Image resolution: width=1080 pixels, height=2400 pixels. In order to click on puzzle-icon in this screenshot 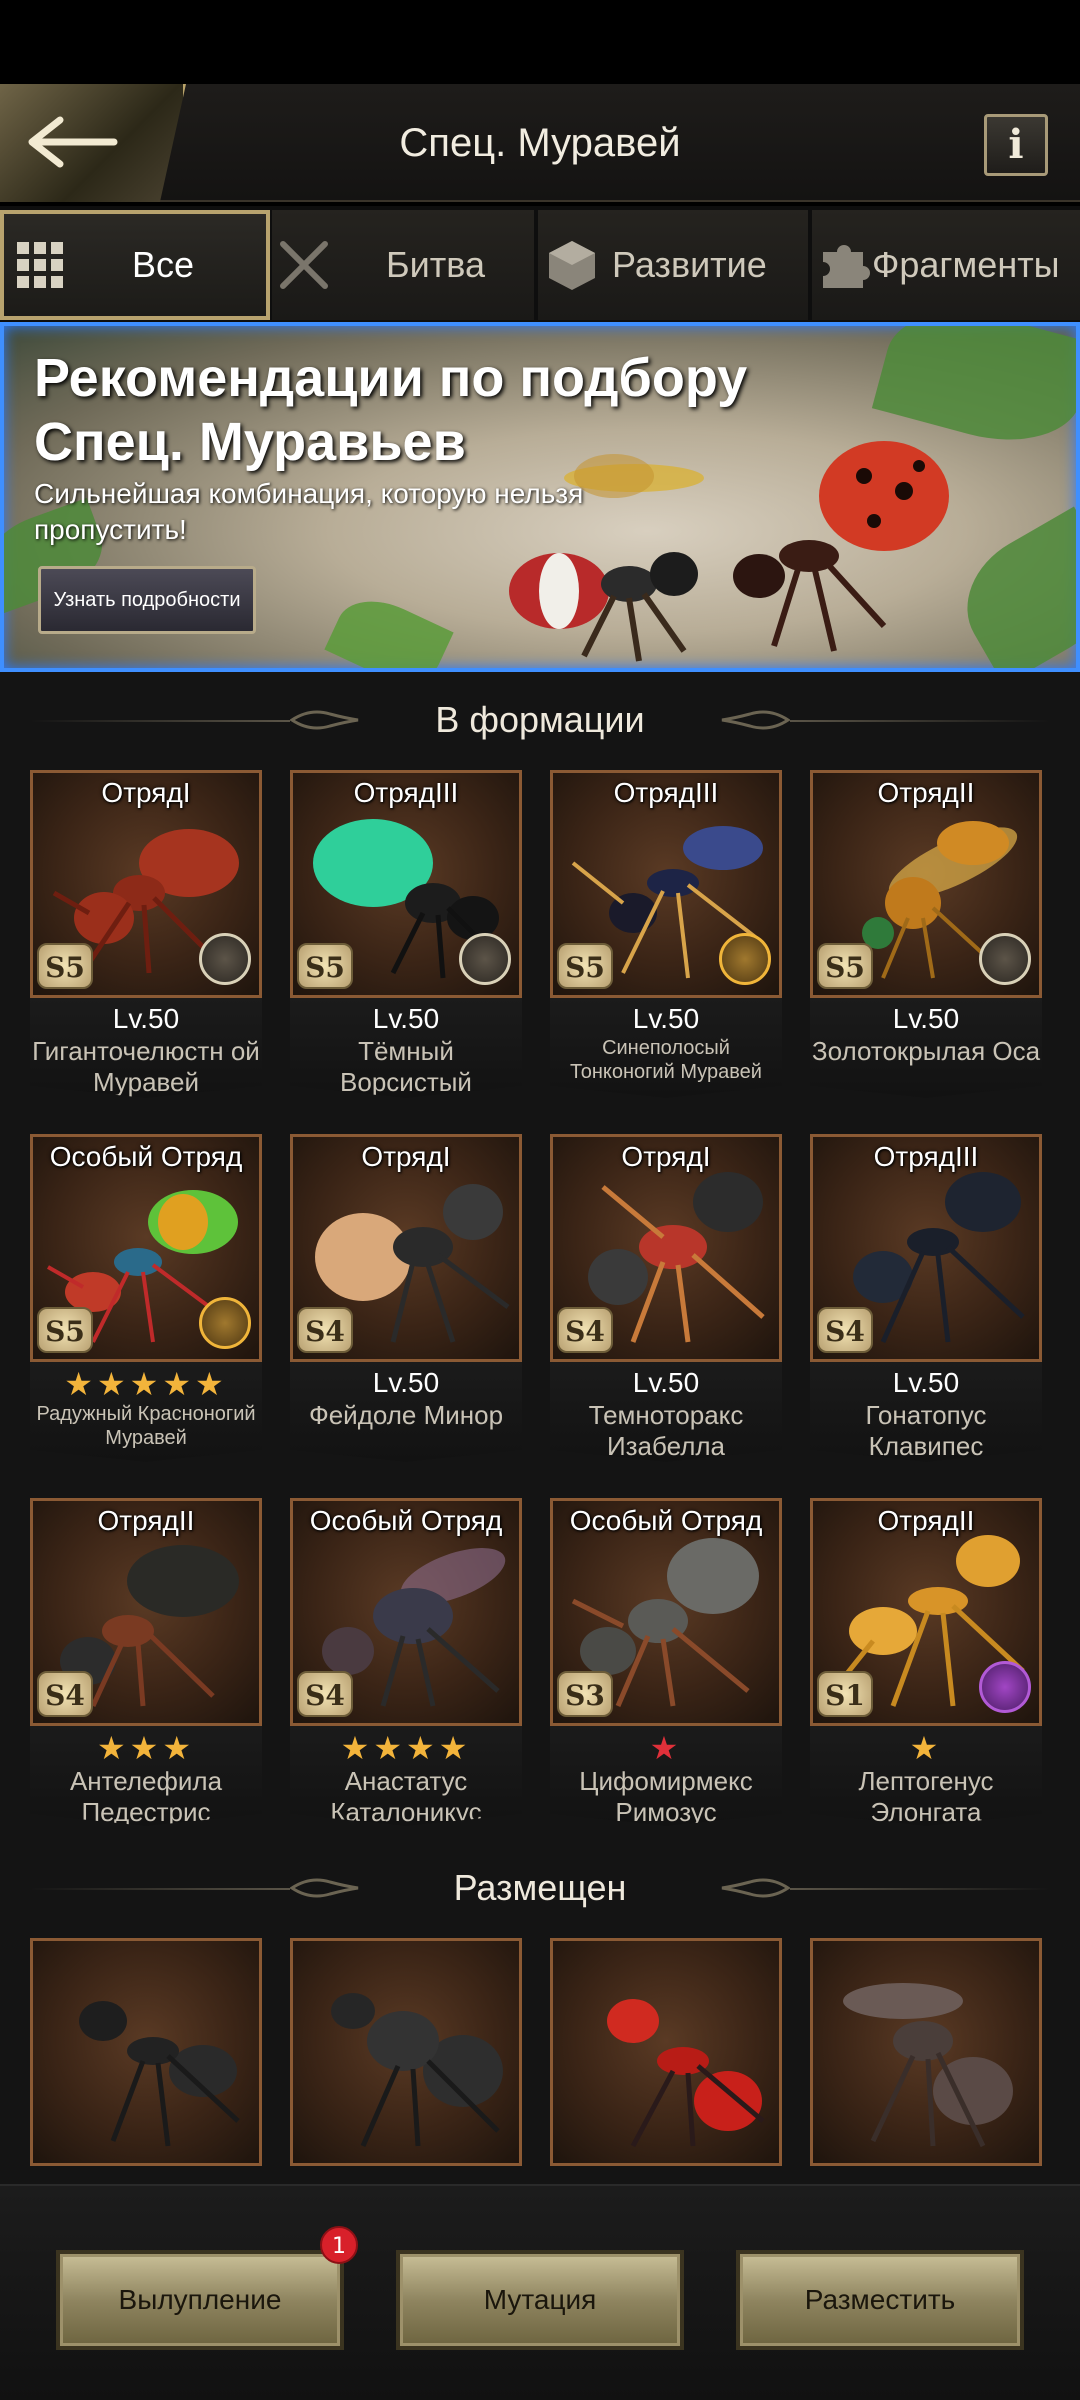, I will do `click(844, 265)`.